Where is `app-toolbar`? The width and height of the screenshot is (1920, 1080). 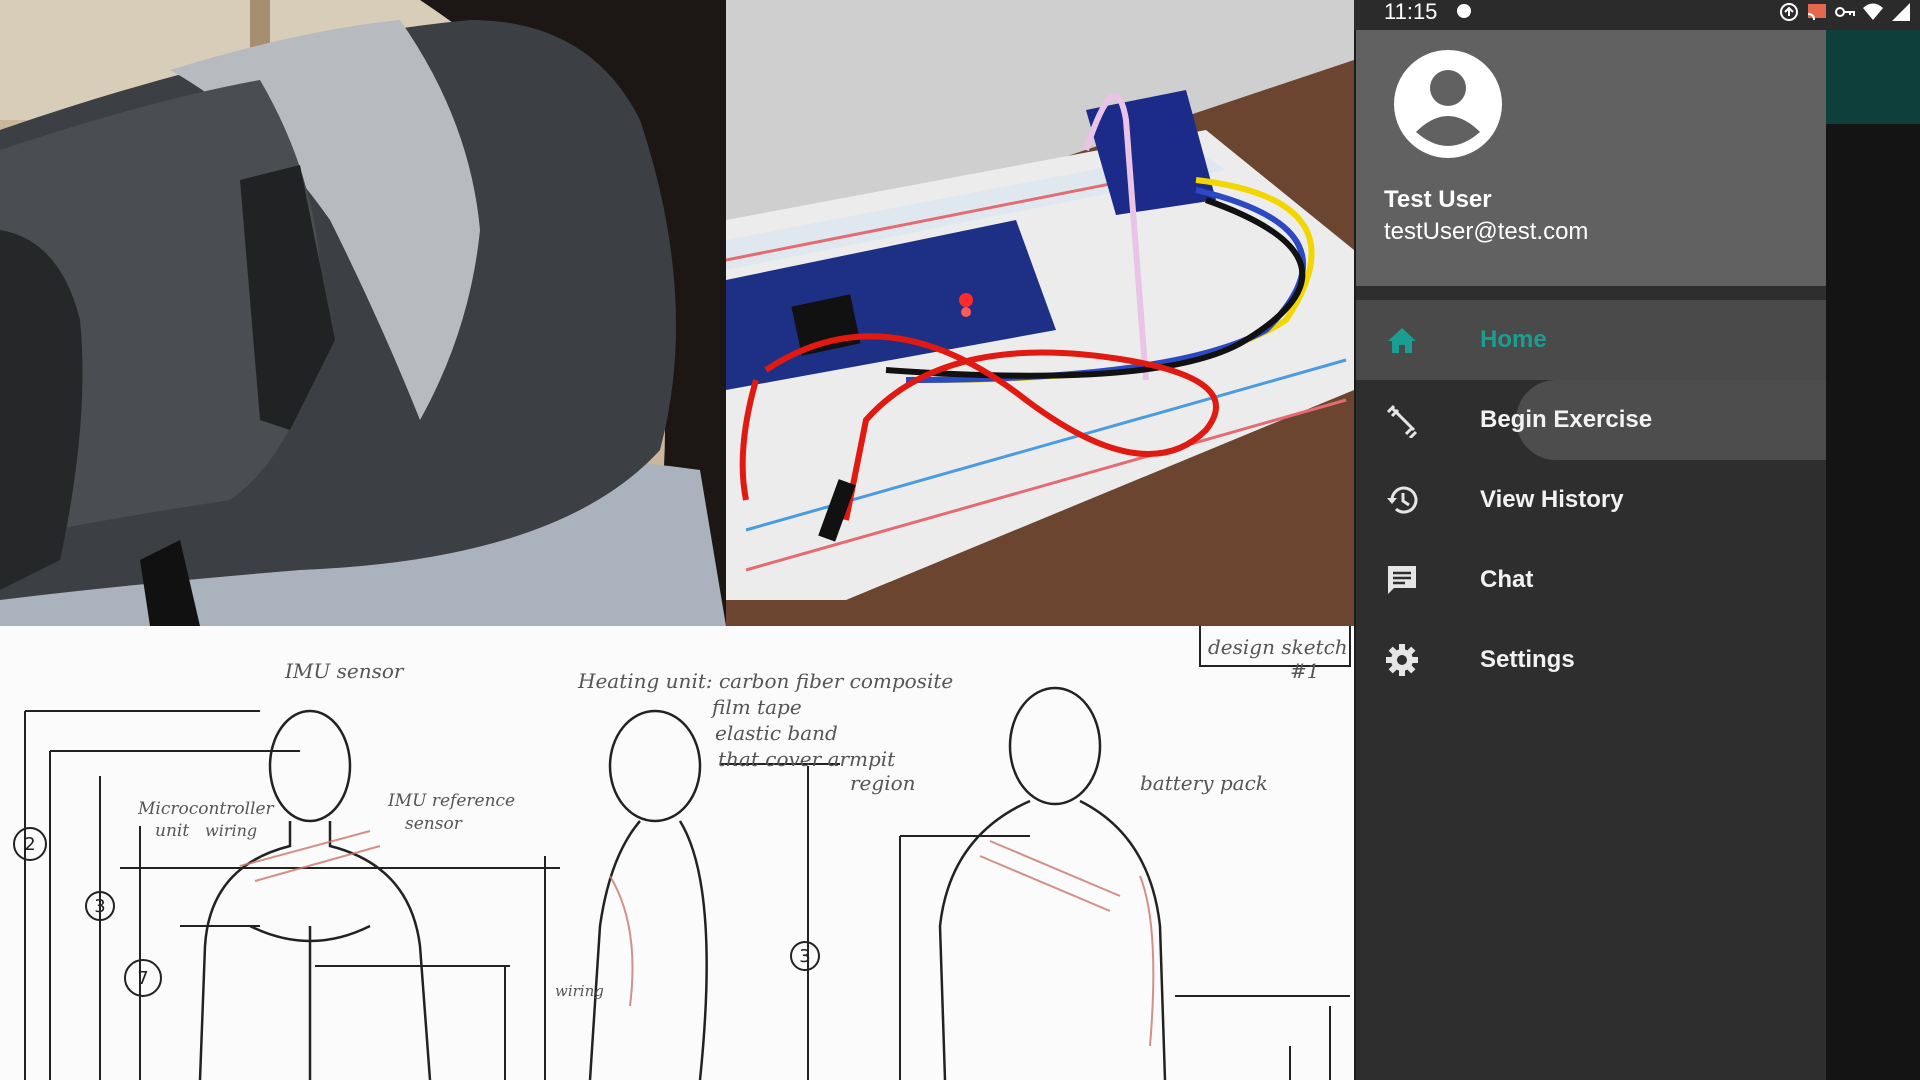 app-toolbar is located at coordinates (1873, 77).